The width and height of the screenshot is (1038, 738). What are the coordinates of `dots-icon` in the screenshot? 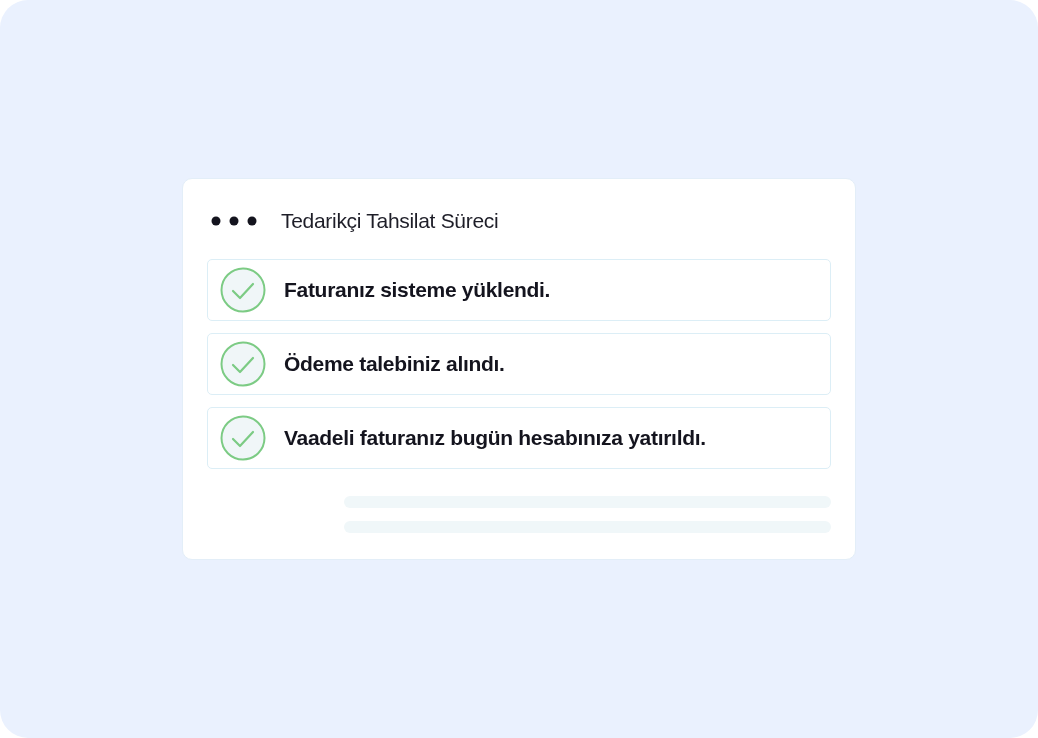 It's located at (234, 221).